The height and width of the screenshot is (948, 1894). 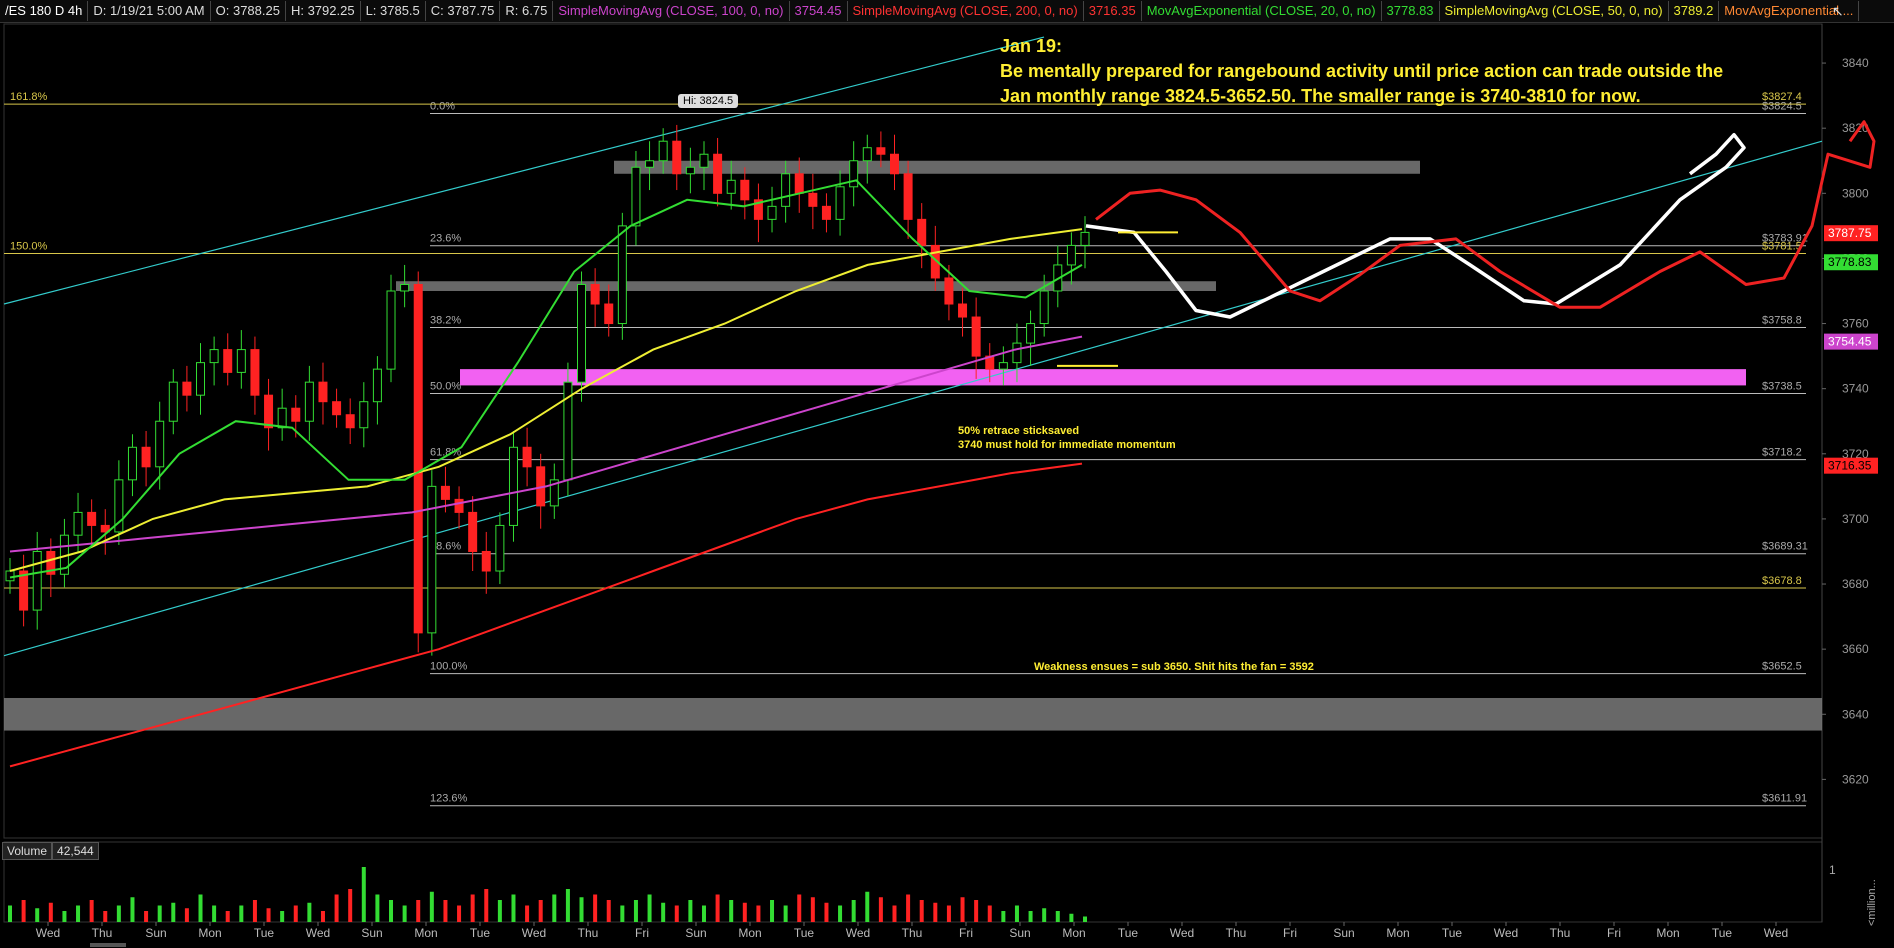 What do you see at coordinates (1782, 581) in the screenshot?
I see `level-value: $3678.8` at bounding box center [1782, 581].